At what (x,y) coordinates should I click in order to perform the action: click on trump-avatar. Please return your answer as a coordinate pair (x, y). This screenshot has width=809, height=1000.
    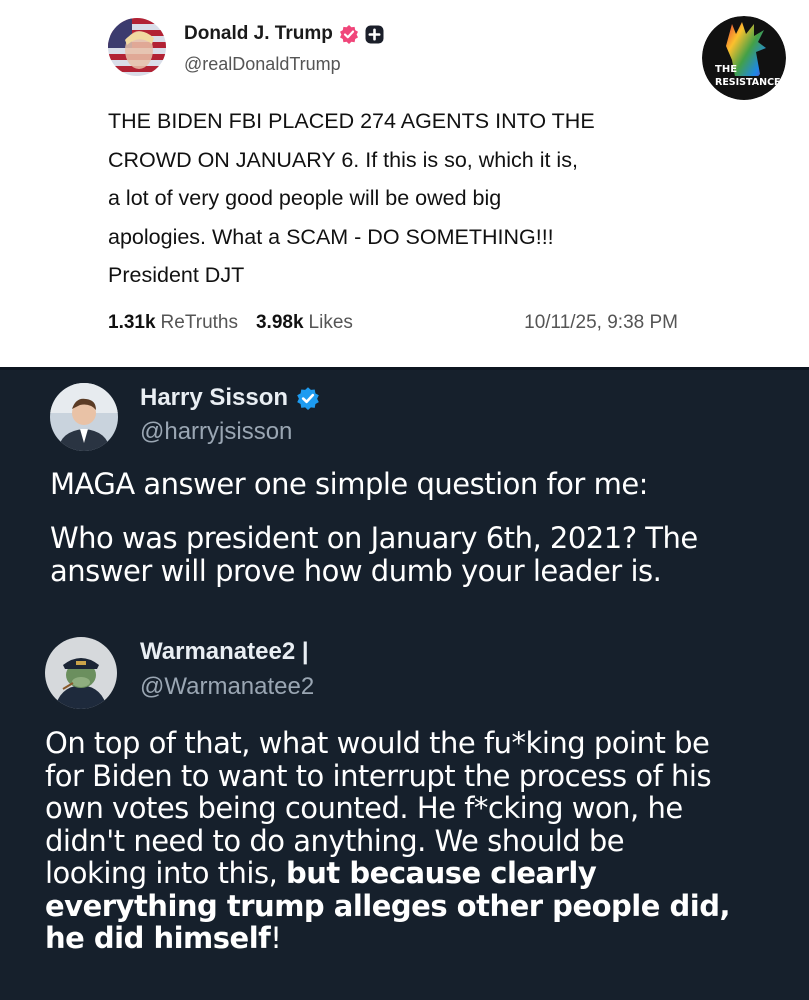
    Looking at the image, I should click on (137, 47).